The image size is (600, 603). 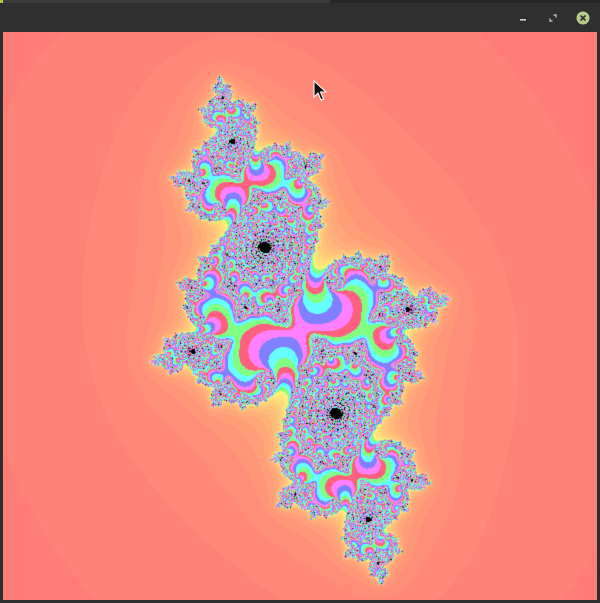 I want to click on minimize-button, so click(x=523, y=18).